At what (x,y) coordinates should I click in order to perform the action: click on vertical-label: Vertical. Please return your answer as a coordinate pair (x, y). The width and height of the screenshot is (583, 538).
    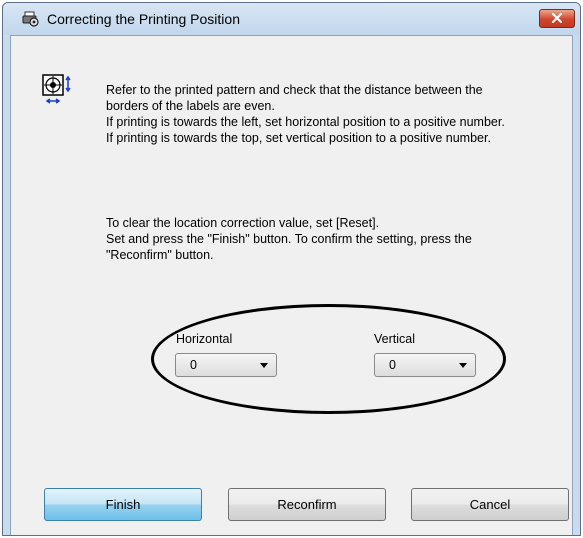
    Looking at the image, I should click on (394, 339).